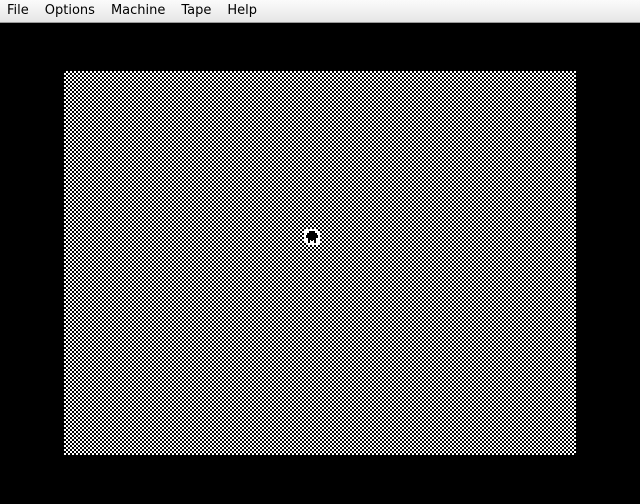  Describe the element at coordinates (18, 11) in the screenshot. I see `menu-file: File` at that location.